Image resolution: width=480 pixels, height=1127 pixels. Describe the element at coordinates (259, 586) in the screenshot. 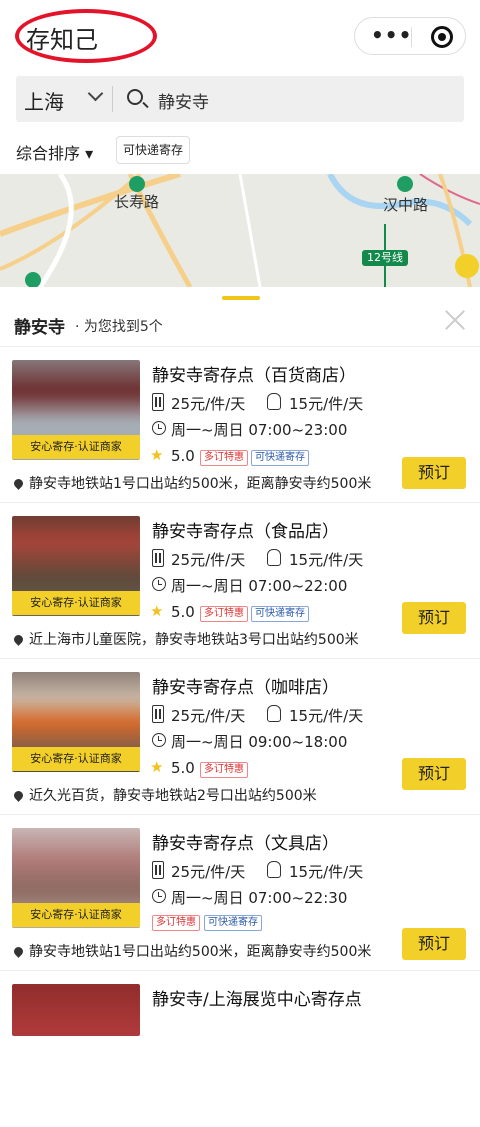

I see `opening-hours: 周一~周日 07:00~22:00` at that location.